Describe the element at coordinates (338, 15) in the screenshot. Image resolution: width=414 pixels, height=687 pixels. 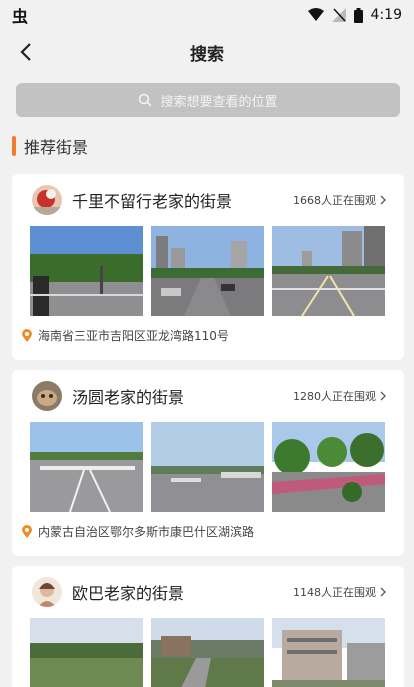
I see `signal-icon` at that location.